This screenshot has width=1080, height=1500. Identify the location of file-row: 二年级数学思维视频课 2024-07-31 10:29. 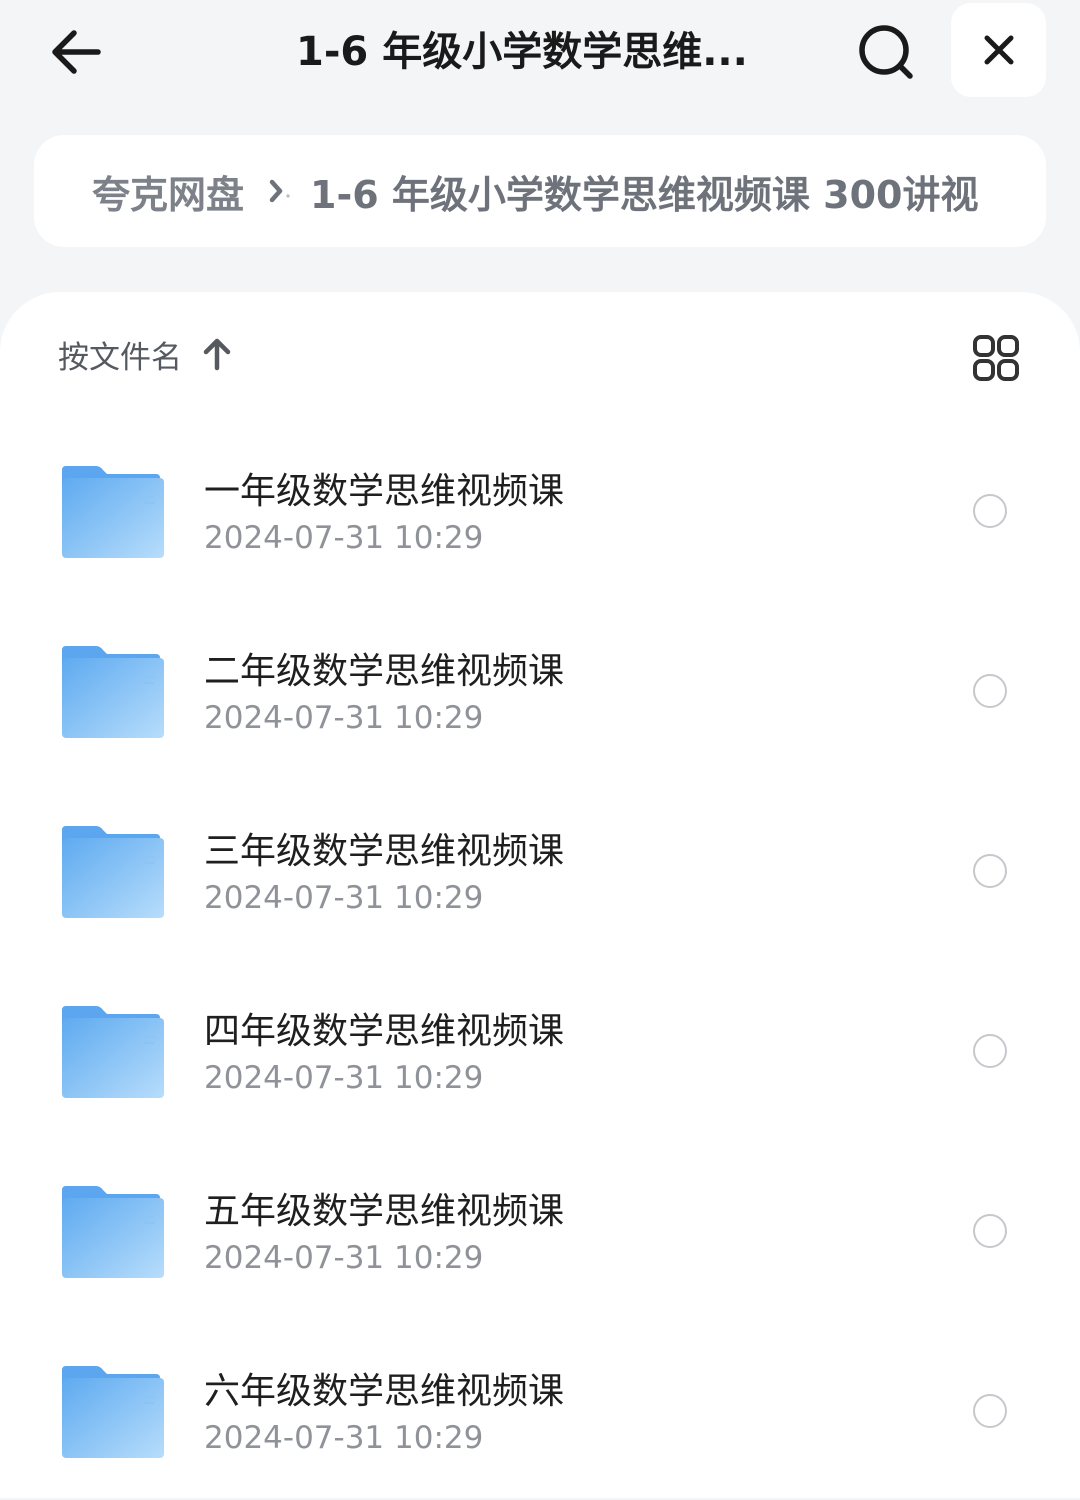
(540, 690).